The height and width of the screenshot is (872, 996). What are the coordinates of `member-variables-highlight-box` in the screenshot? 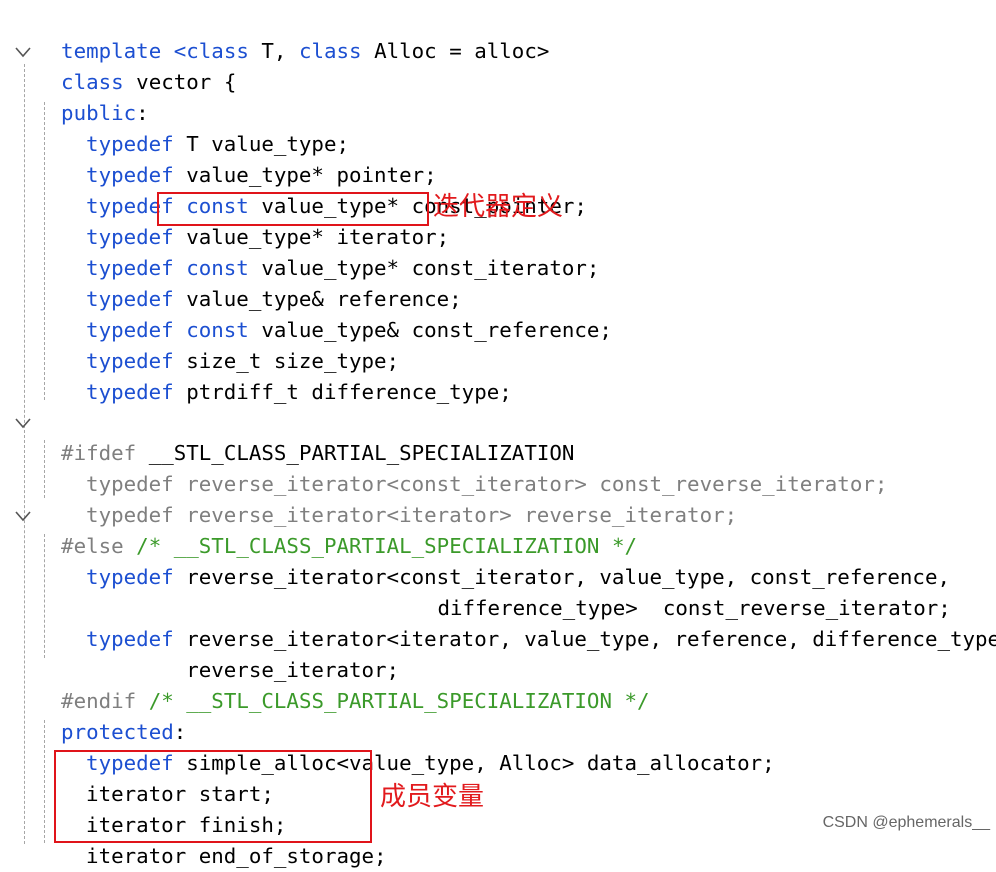 It's located at (213, 796).